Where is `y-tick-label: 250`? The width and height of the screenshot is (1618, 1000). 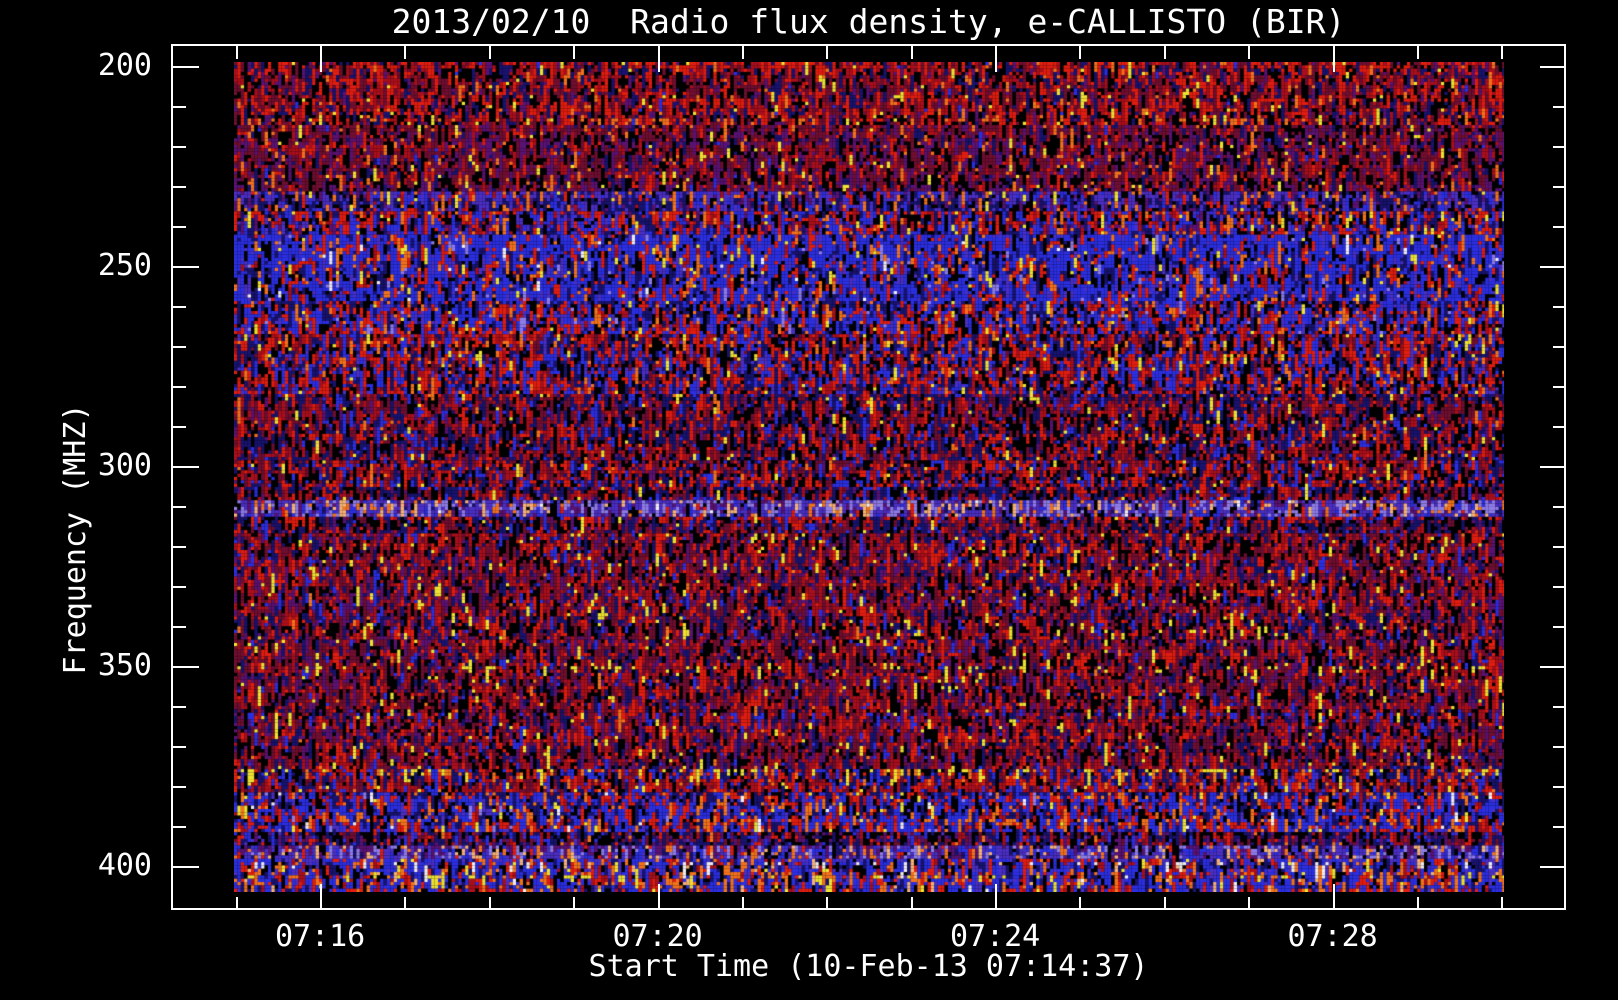 y-tick-label: 250 is located at coordinates (124, 265).